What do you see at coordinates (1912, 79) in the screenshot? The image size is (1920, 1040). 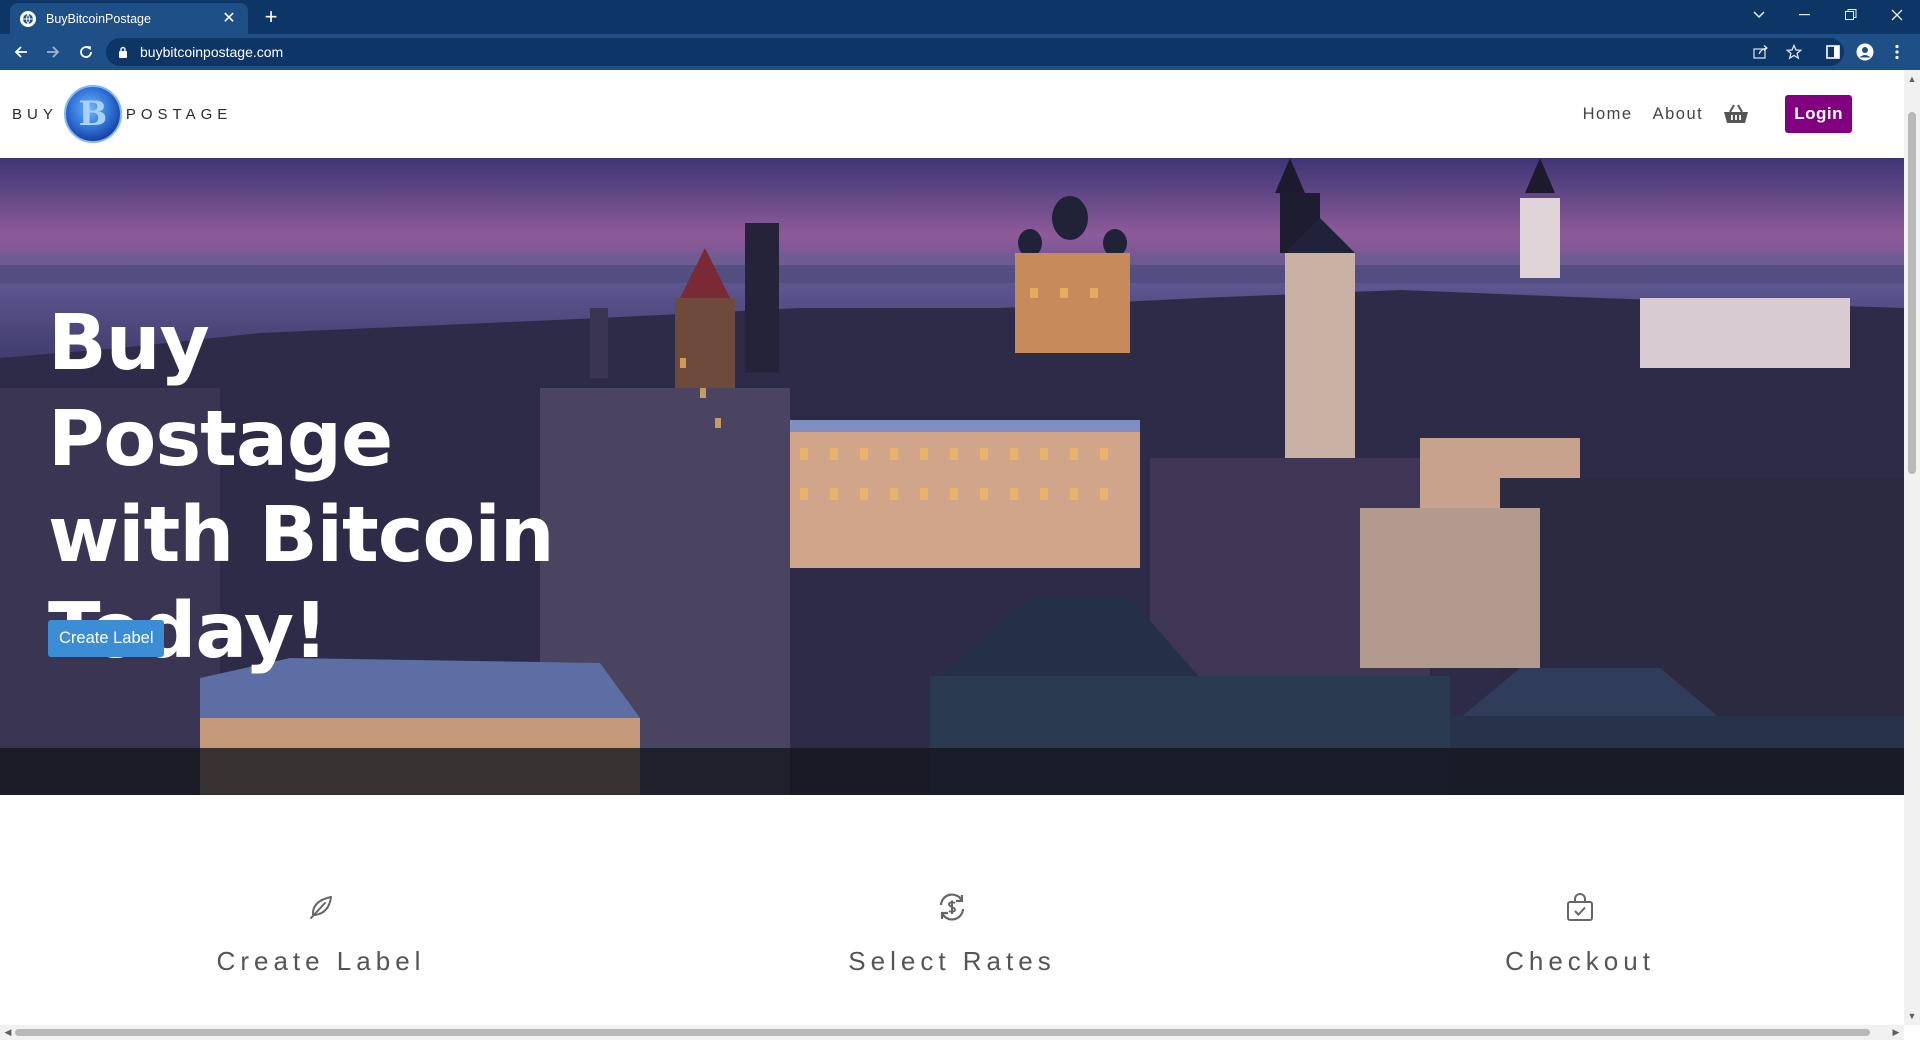 I see `scroll-up-arrow-icon: ▲` at bounding box center [1912, 79].